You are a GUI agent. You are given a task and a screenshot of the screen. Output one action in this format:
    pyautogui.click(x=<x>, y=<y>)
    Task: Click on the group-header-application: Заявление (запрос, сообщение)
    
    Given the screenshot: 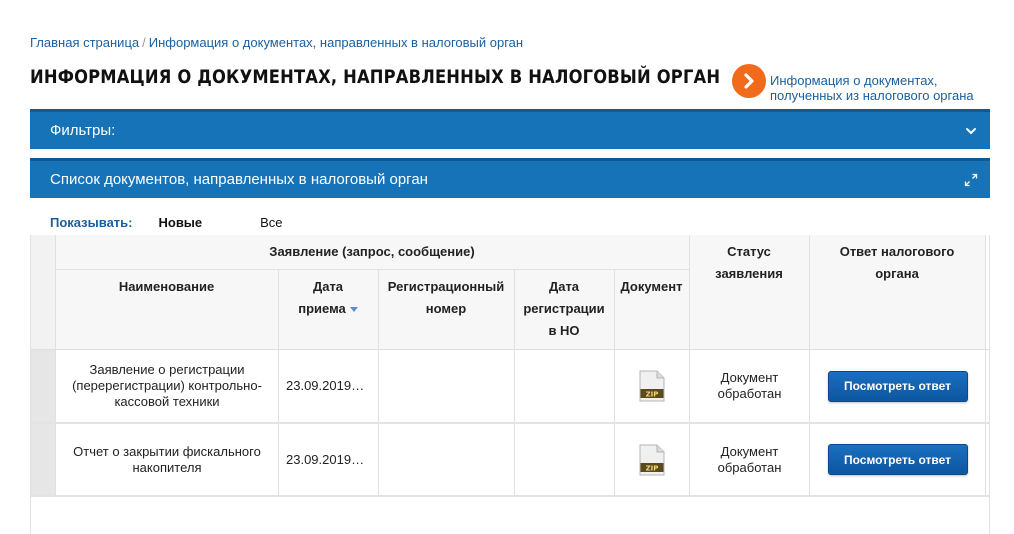 What is the action you would take?
    pyautogui.click(x=372, y=252)
    